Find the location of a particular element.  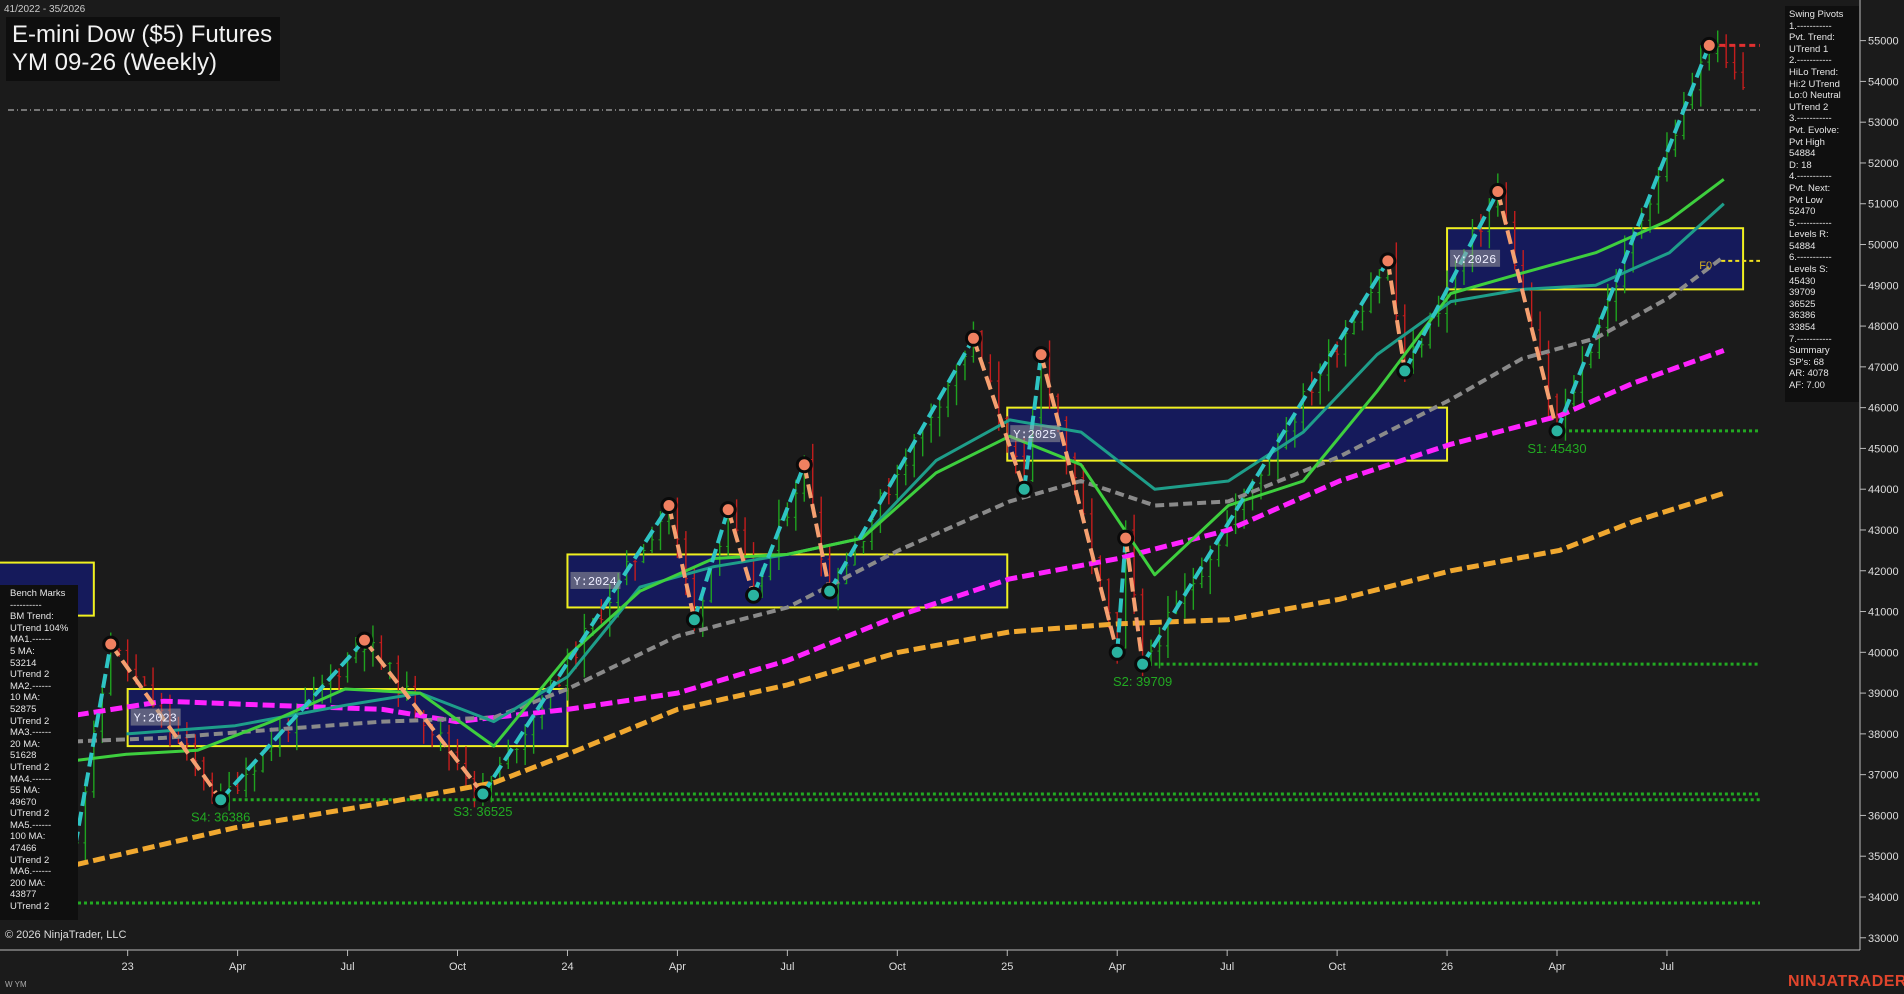

y-tick-label: 44000 is located at coordinates (1883, 490).